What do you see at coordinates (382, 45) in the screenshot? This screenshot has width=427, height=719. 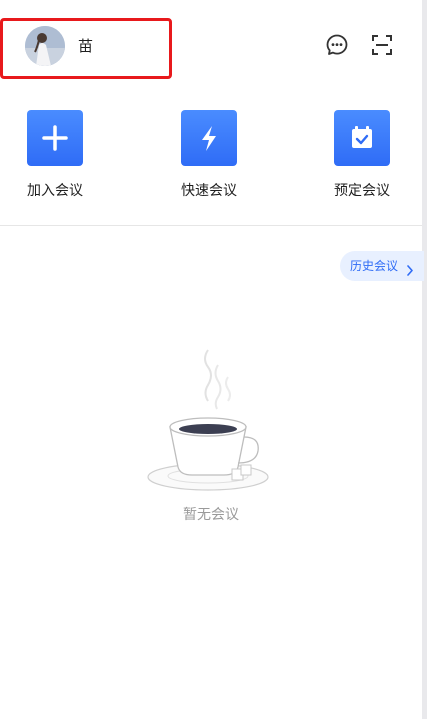 I see `scan-frame-icon` at bounding box center [382, 45].